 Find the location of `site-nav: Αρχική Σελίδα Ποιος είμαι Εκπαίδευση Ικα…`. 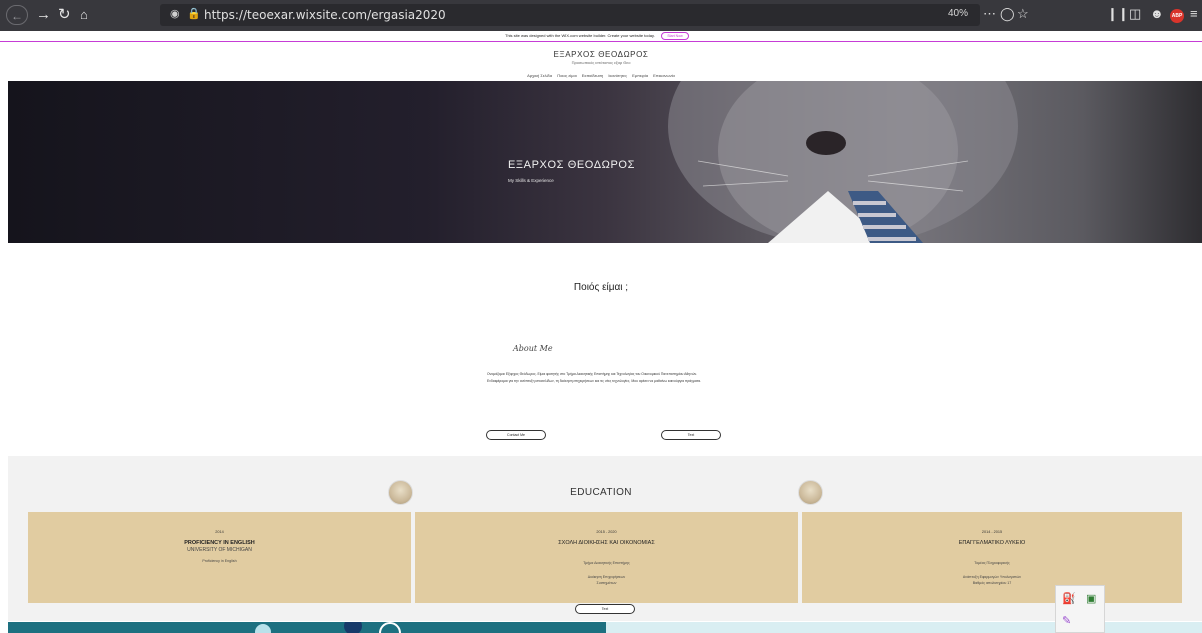

site-nav: Αρχική Σελίδα Ποιος είμαι Εκπαίδευση Ικα… is located at coordinates (601, 75).